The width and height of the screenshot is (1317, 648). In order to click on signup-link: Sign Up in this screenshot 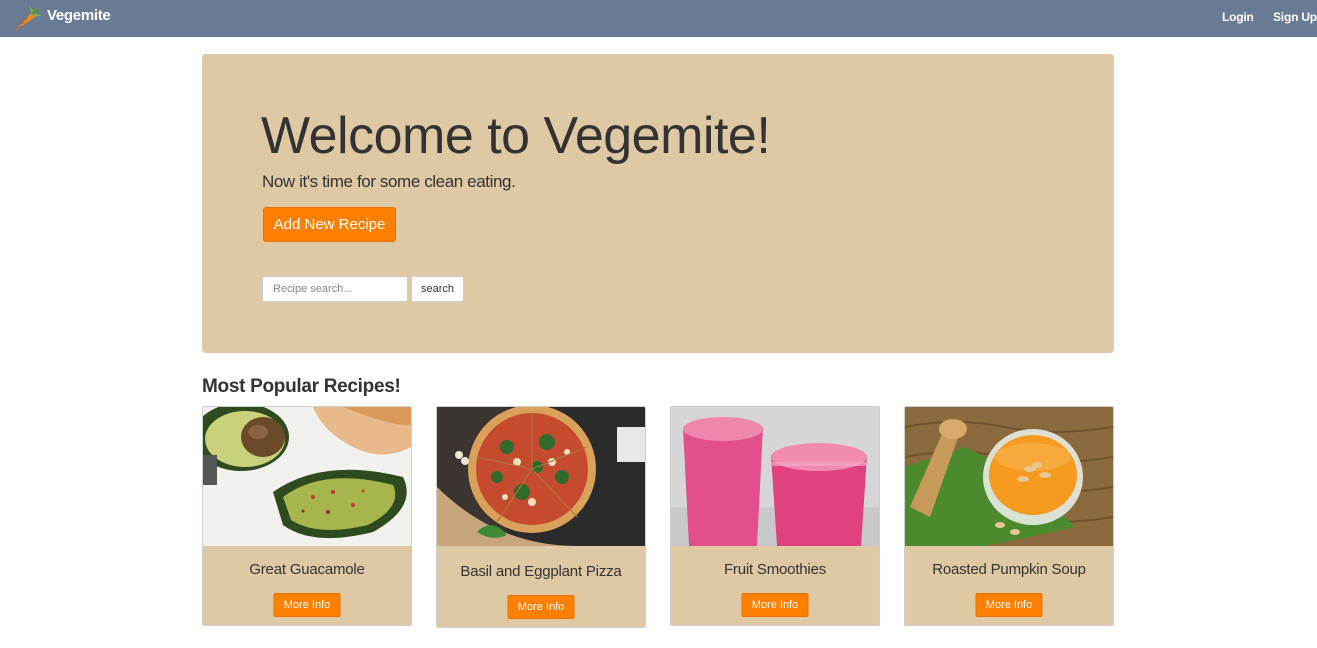, I will do `click(1295, 17)`.